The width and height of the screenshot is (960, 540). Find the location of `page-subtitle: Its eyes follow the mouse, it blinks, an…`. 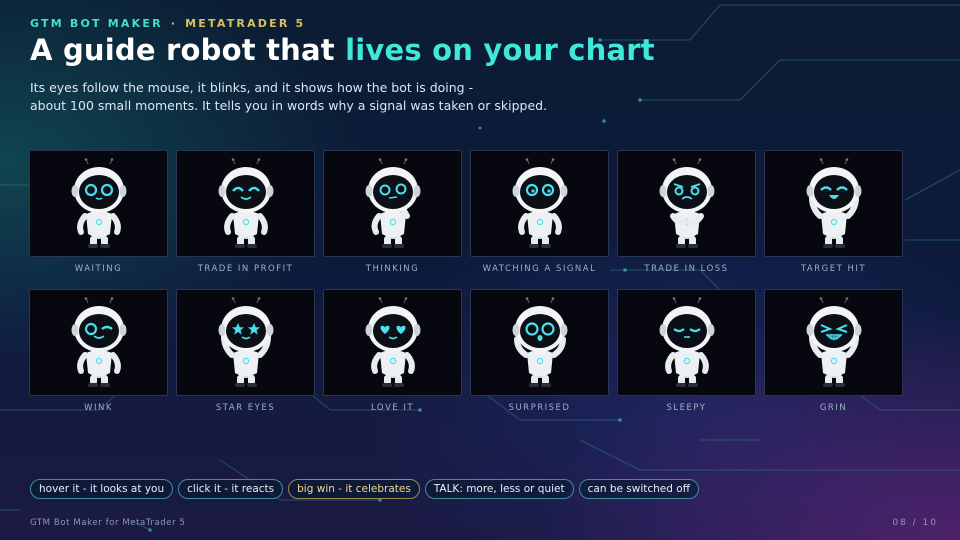

page-subtitle: Its eyes follow the mouse, it blinks, an… is located at coordinates (288, 97).